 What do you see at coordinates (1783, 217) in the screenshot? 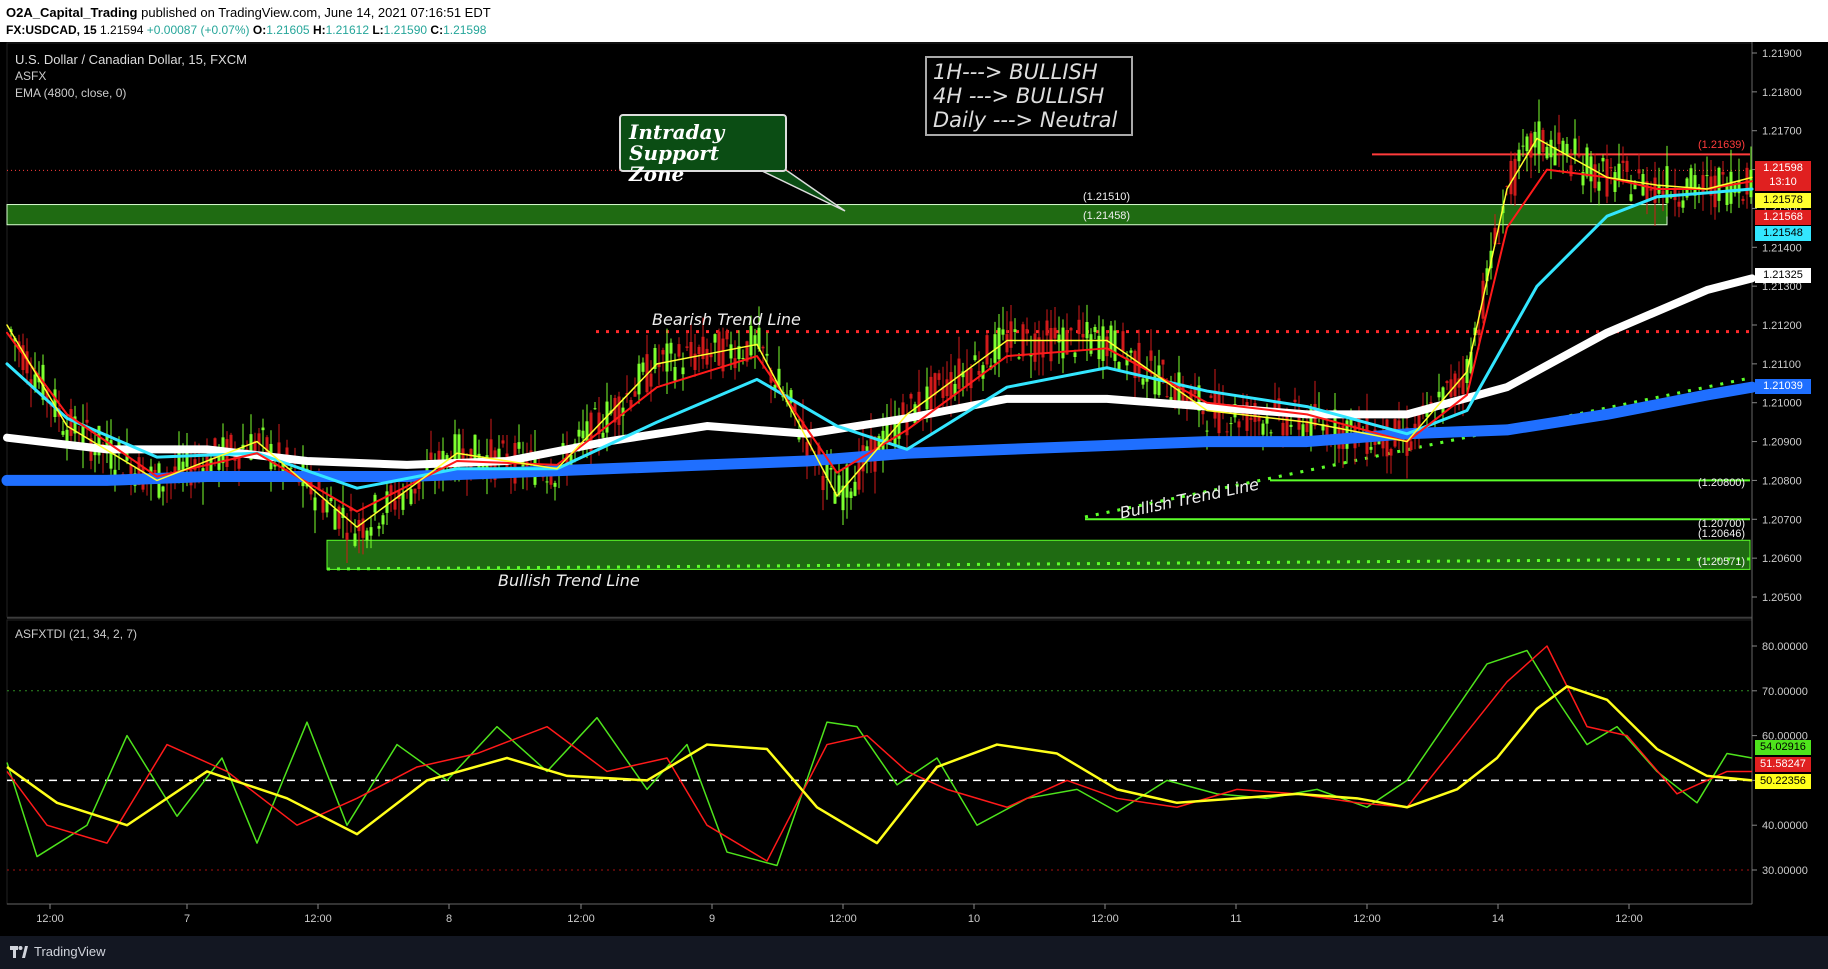
I see `ema-red-tag: 1.21568` at bounding box center [1783, 217].